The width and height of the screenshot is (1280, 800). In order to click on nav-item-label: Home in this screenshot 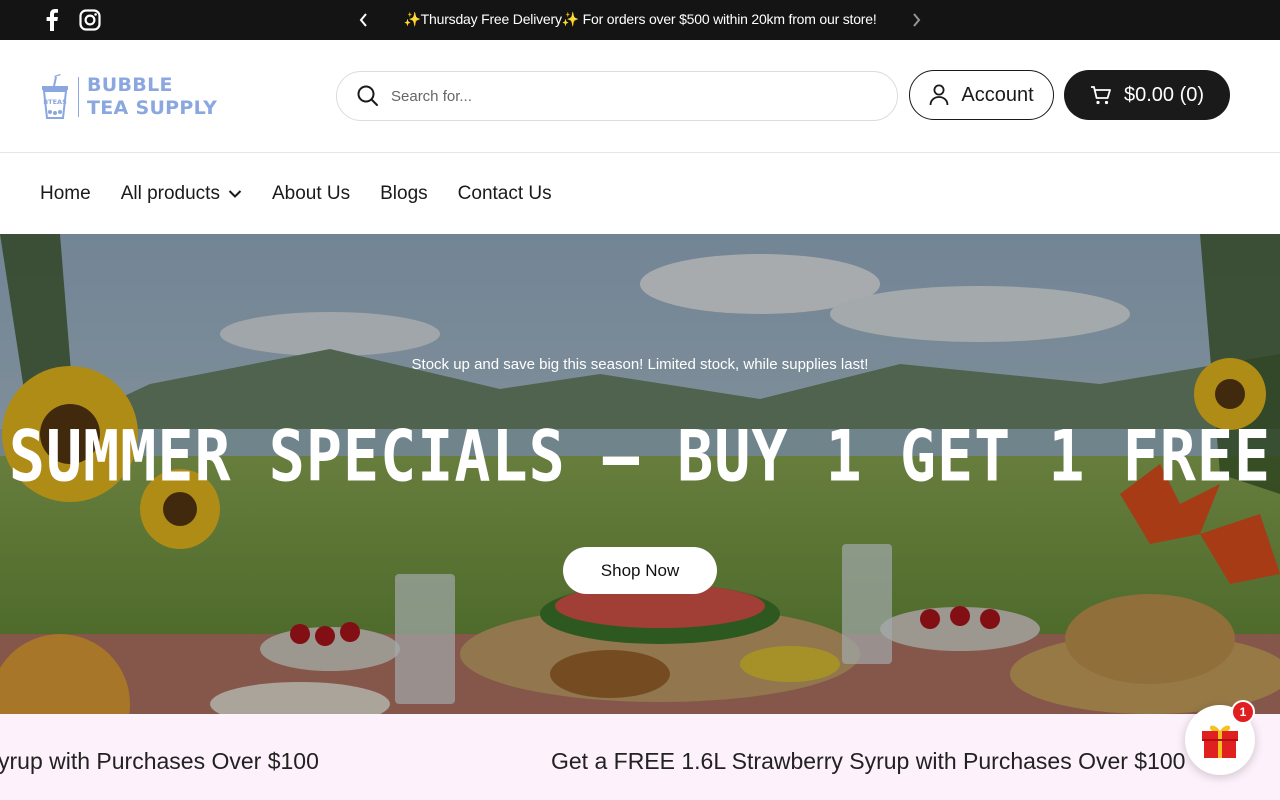, I will do `click(65, 193)`.